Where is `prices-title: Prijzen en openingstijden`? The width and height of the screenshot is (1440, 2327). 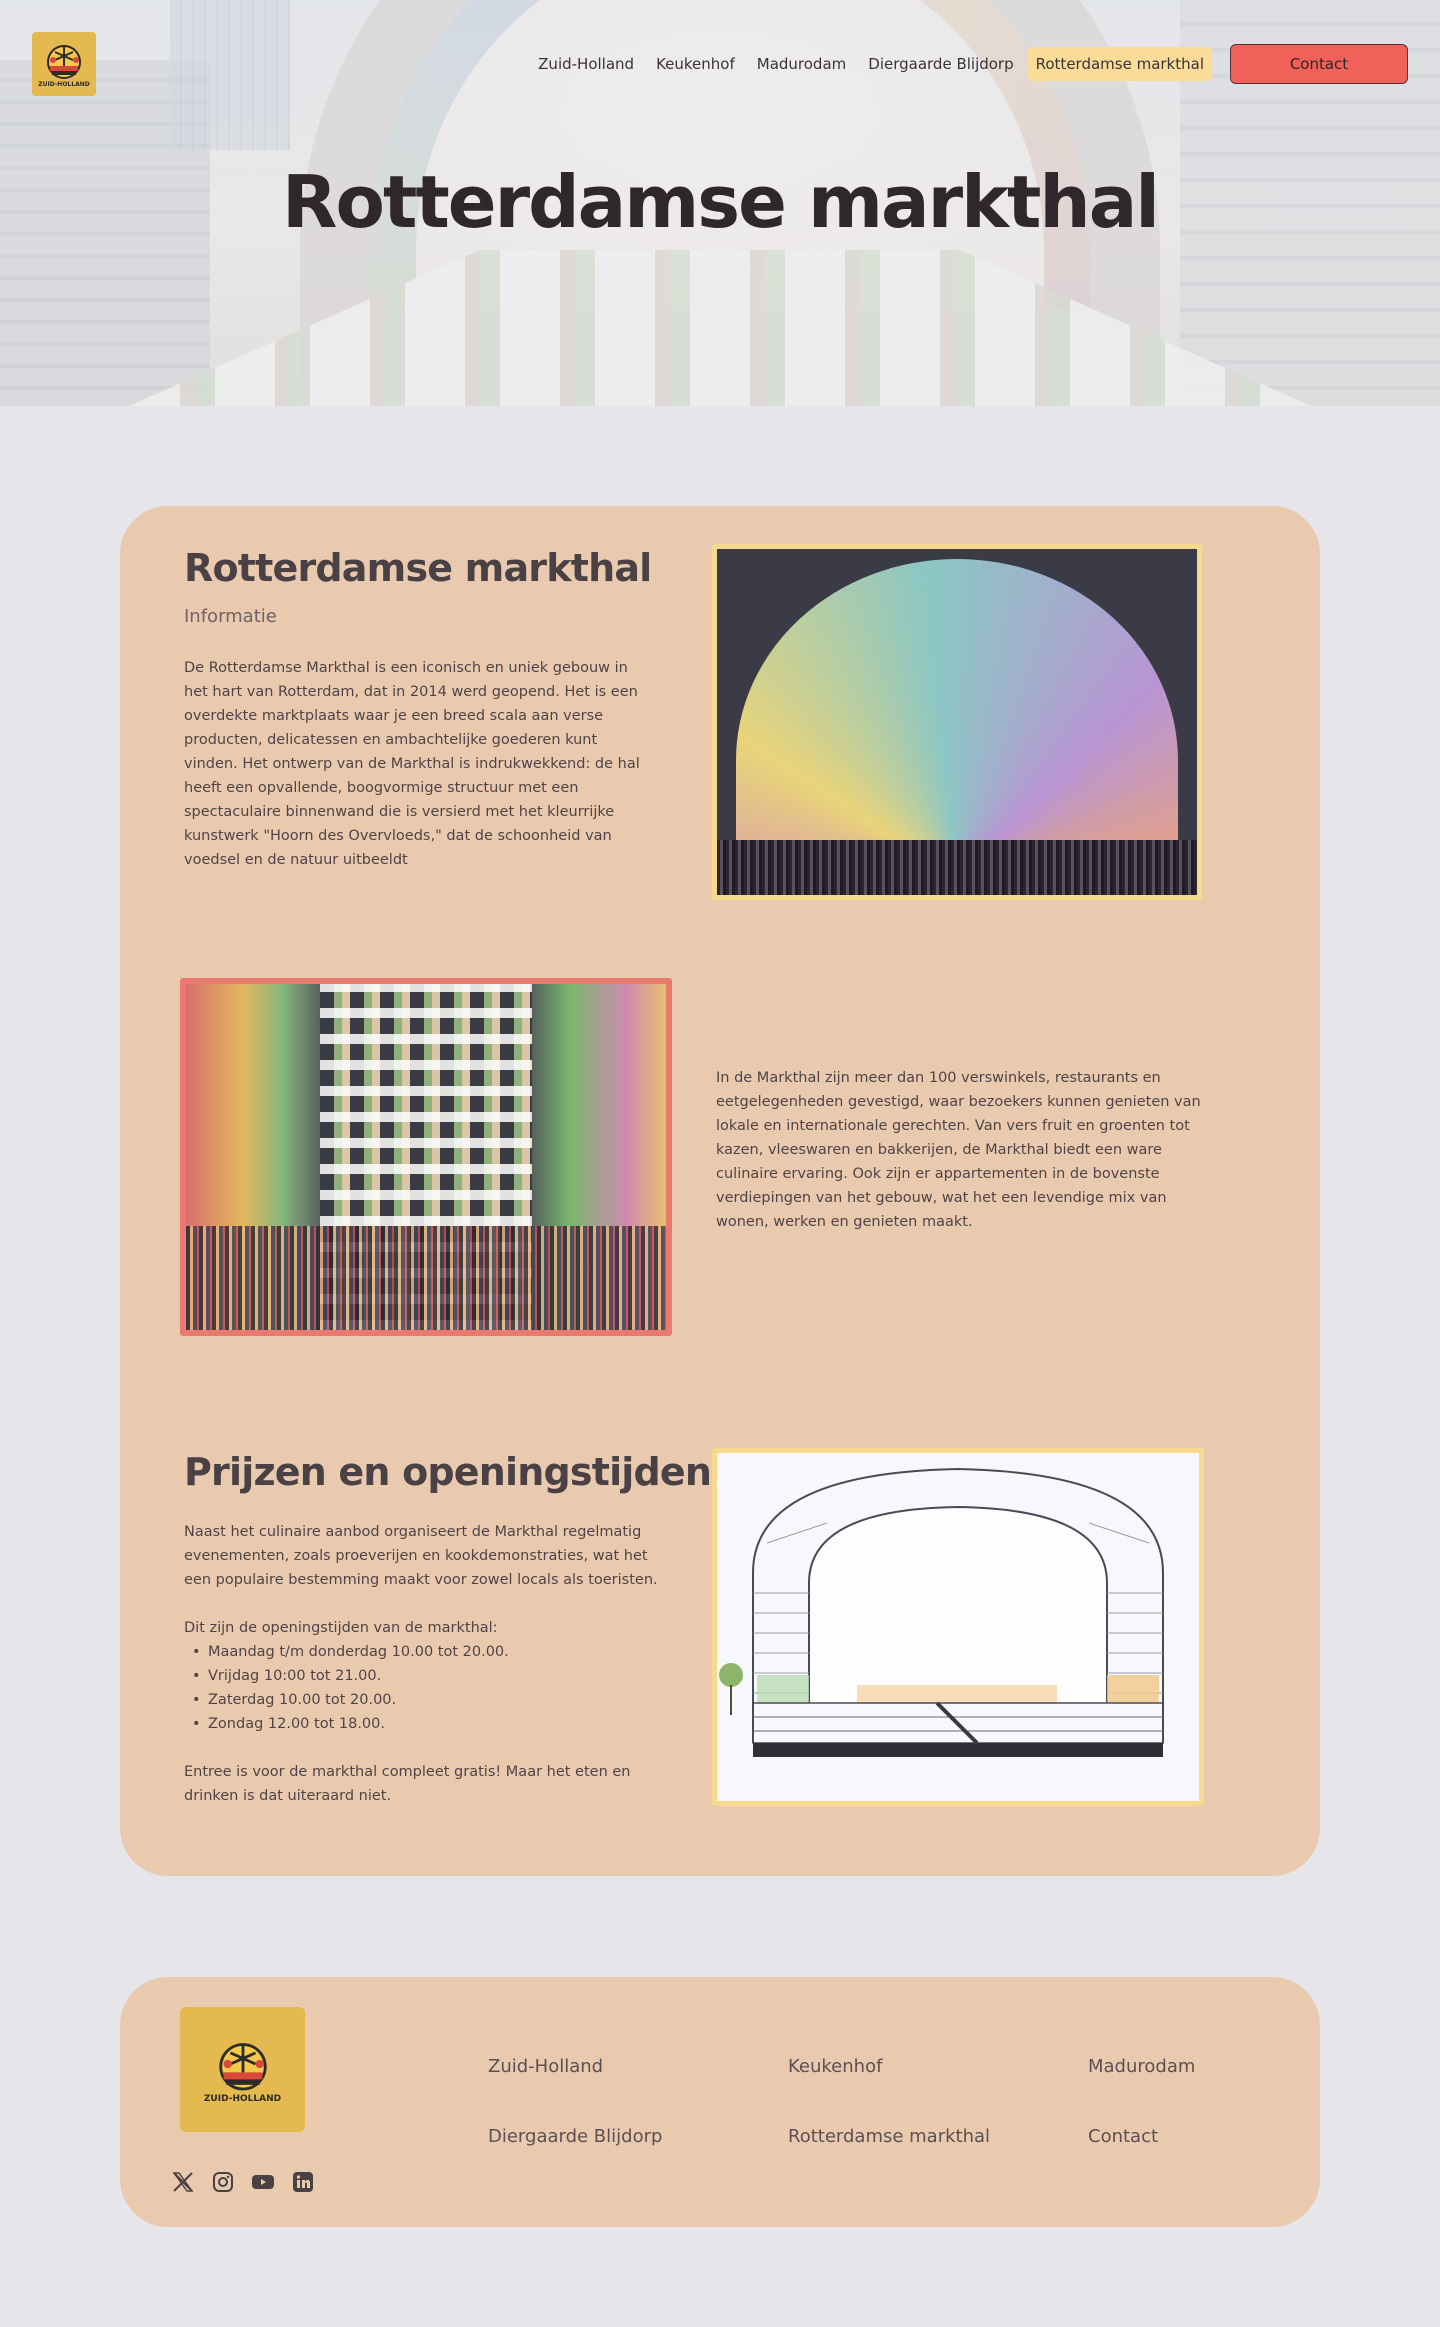 prices-title: Prijzen en openingstijden is located at coordinates (448, 1472).